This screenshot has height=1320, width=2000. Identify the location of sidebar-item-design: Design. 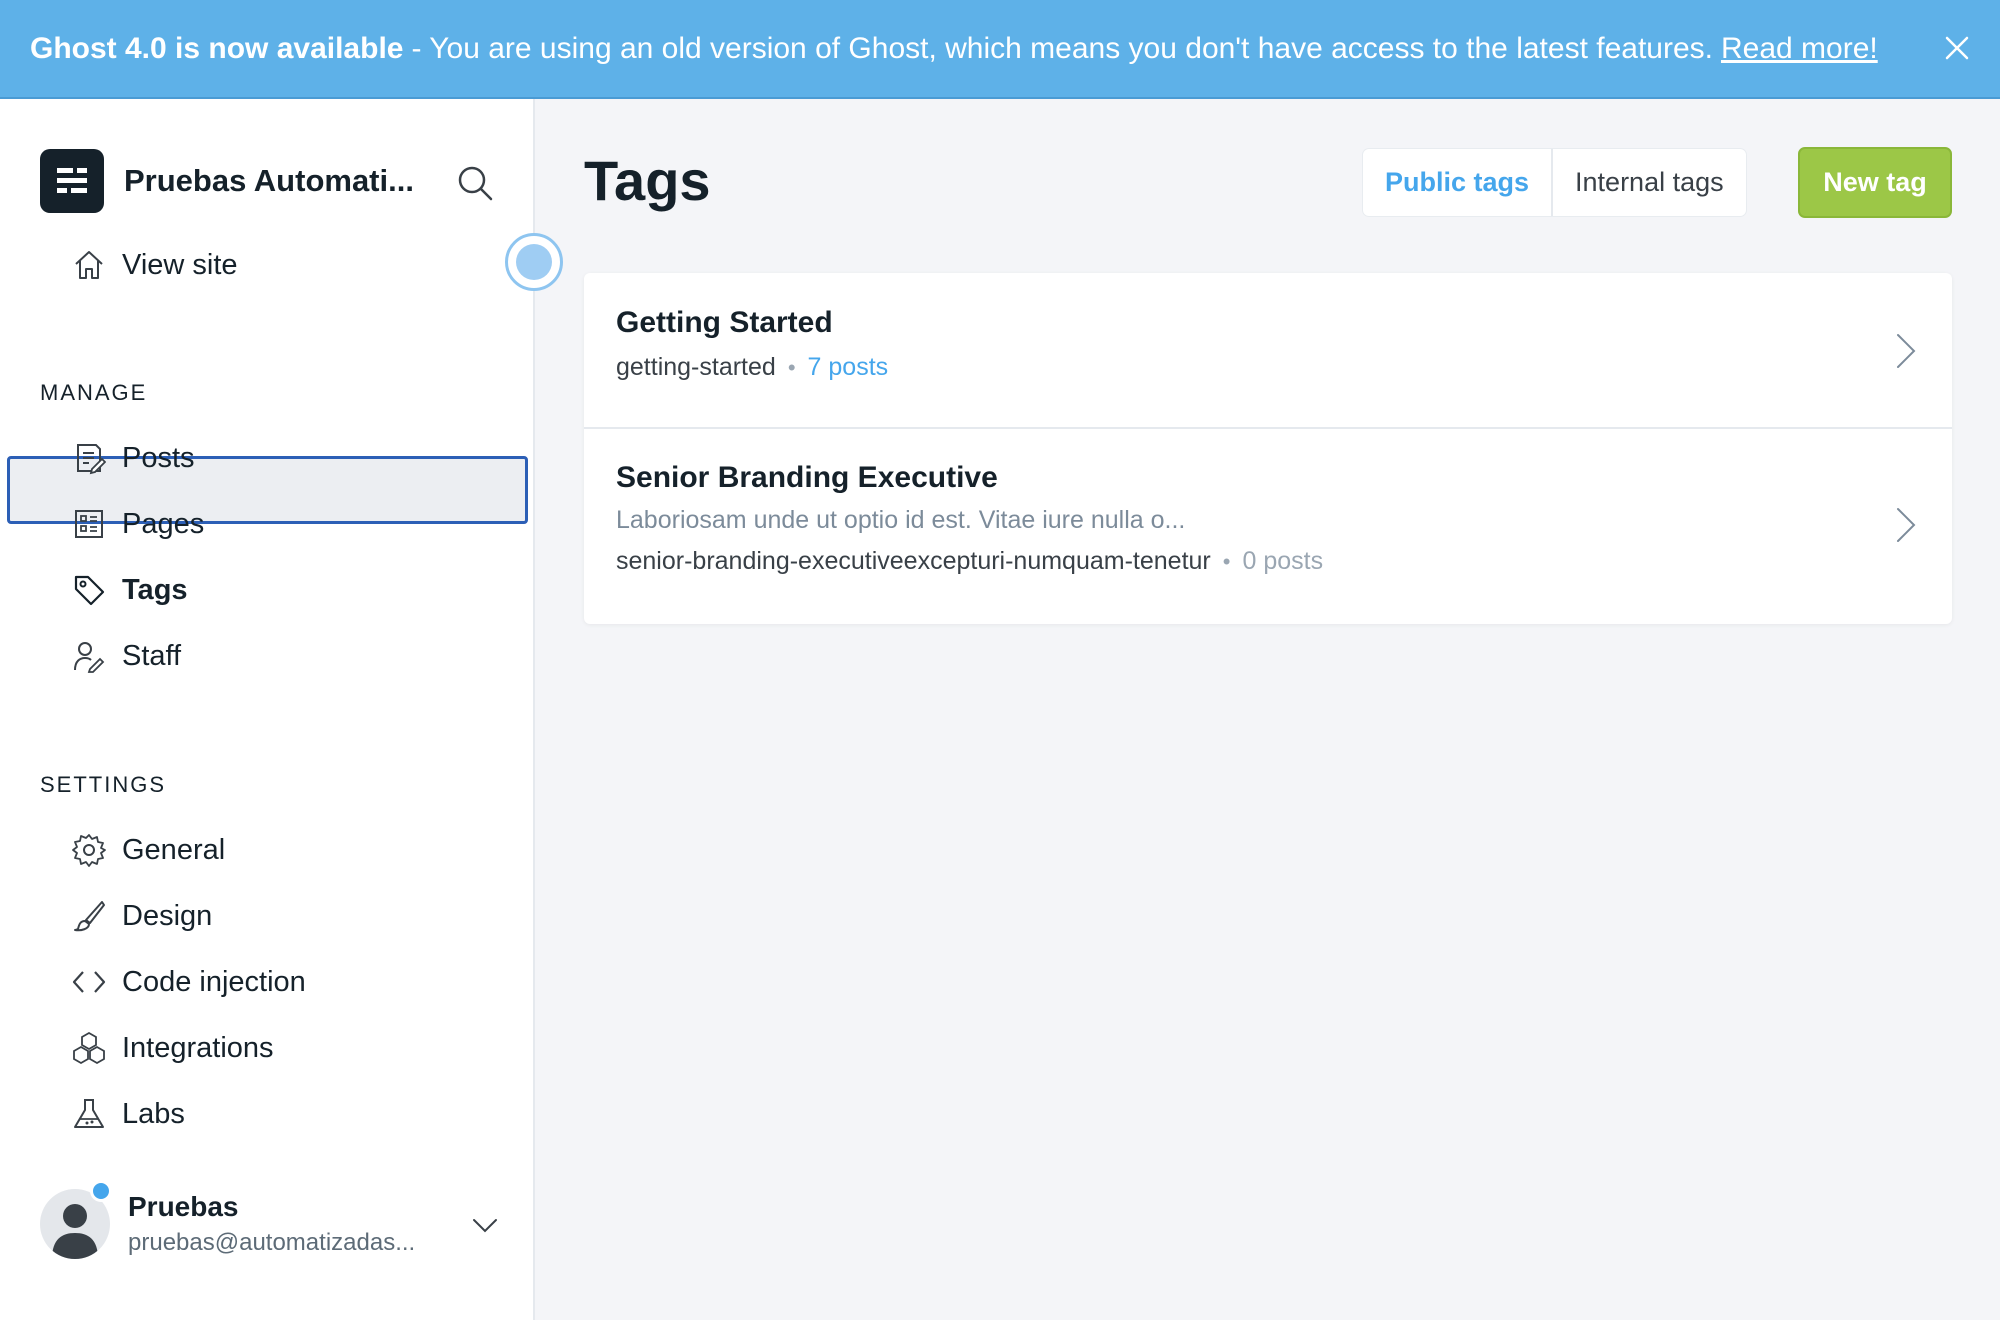
(142, 916).